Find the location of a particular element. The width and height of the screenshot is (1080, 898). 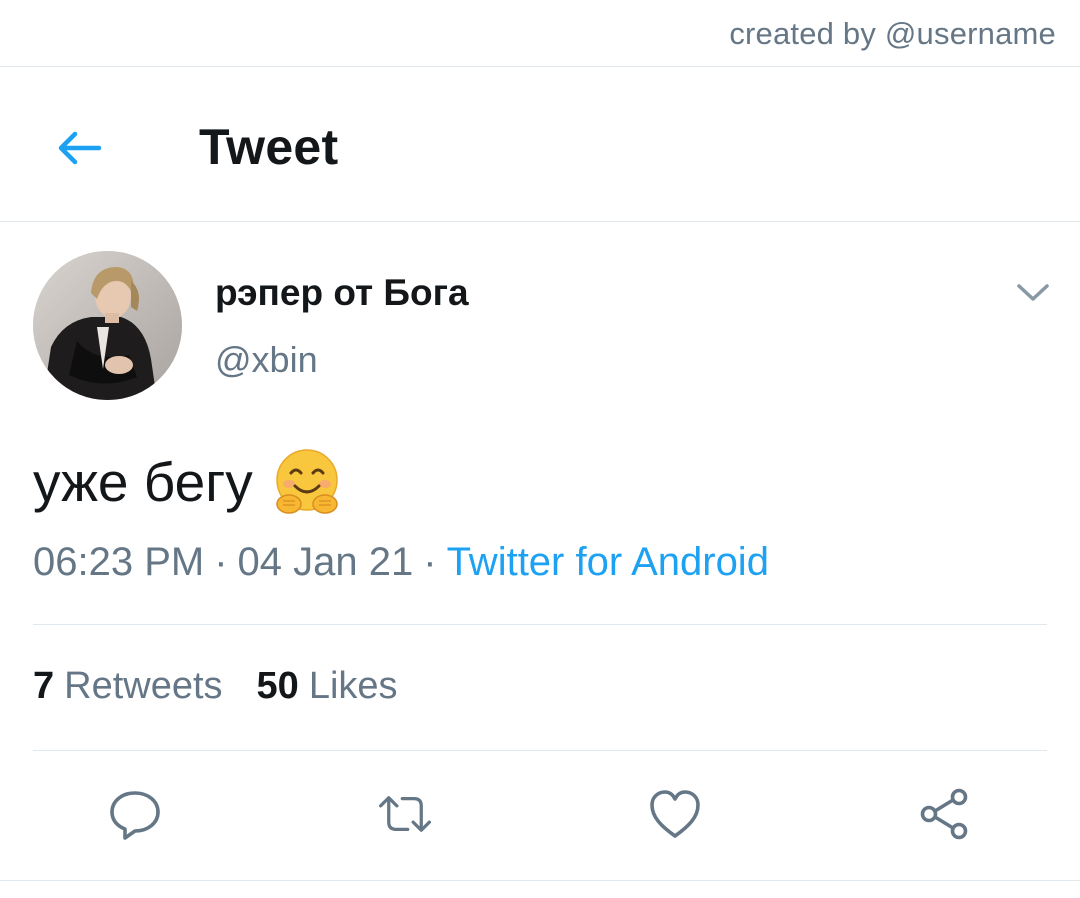

page-title: Tweet is located at coordinates (269, 147).